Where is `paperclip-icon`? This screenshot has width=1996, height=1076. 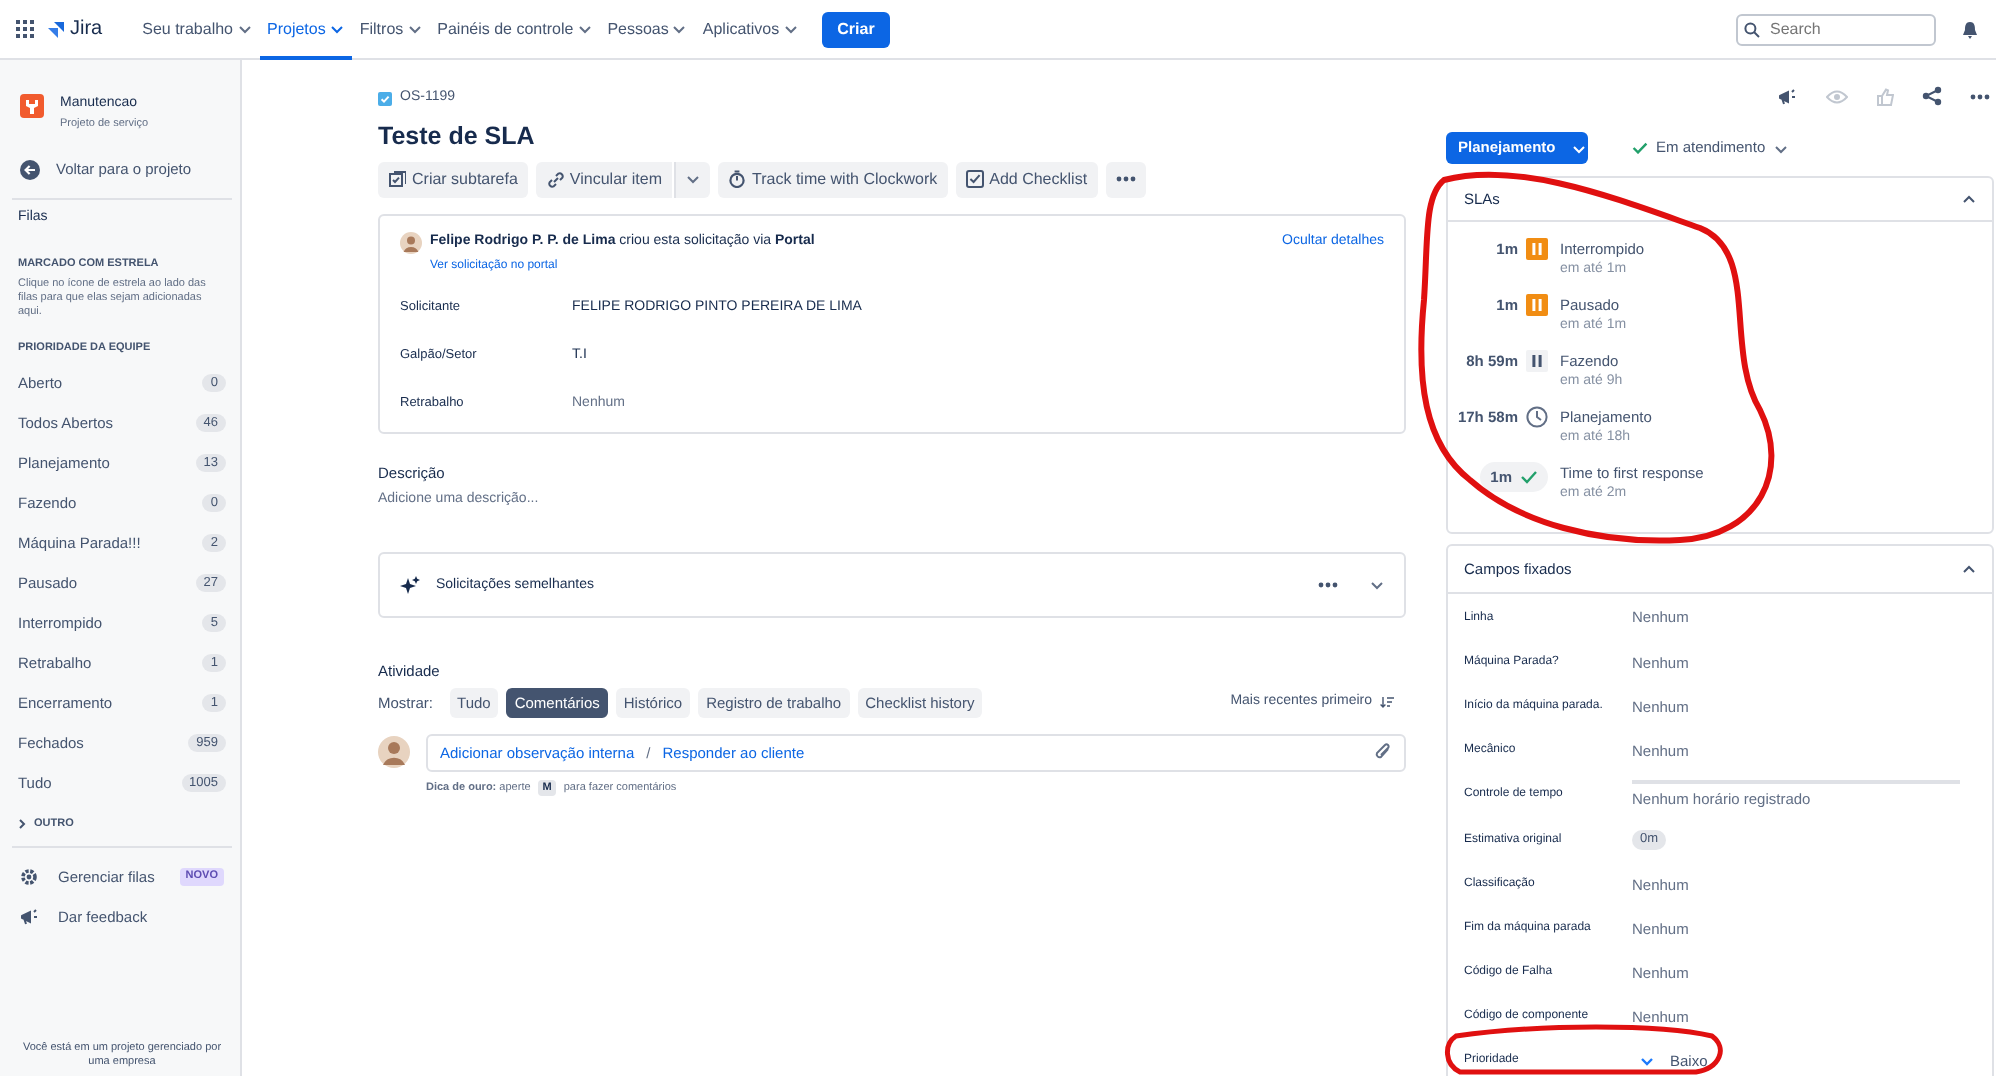
paperclip-icon is located at coordinates (1383, 752).